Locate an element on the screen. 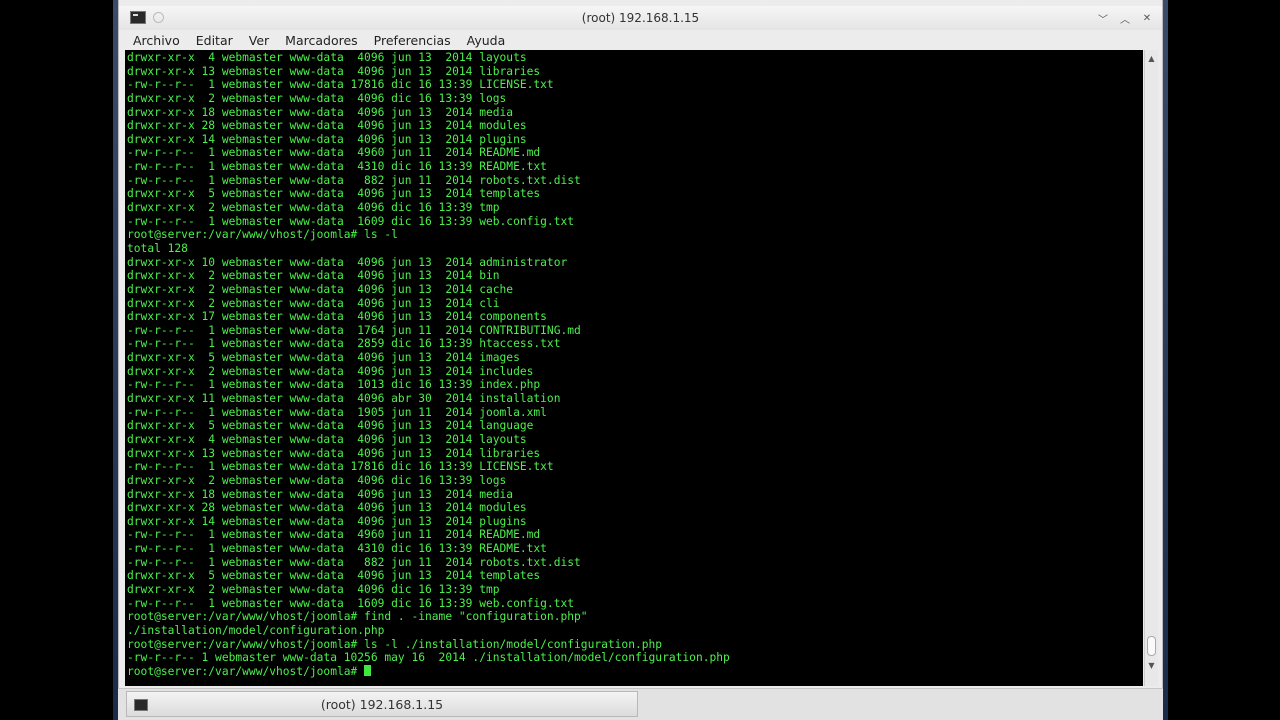  menu-ver: Ver is located at coordinates (263, 40).